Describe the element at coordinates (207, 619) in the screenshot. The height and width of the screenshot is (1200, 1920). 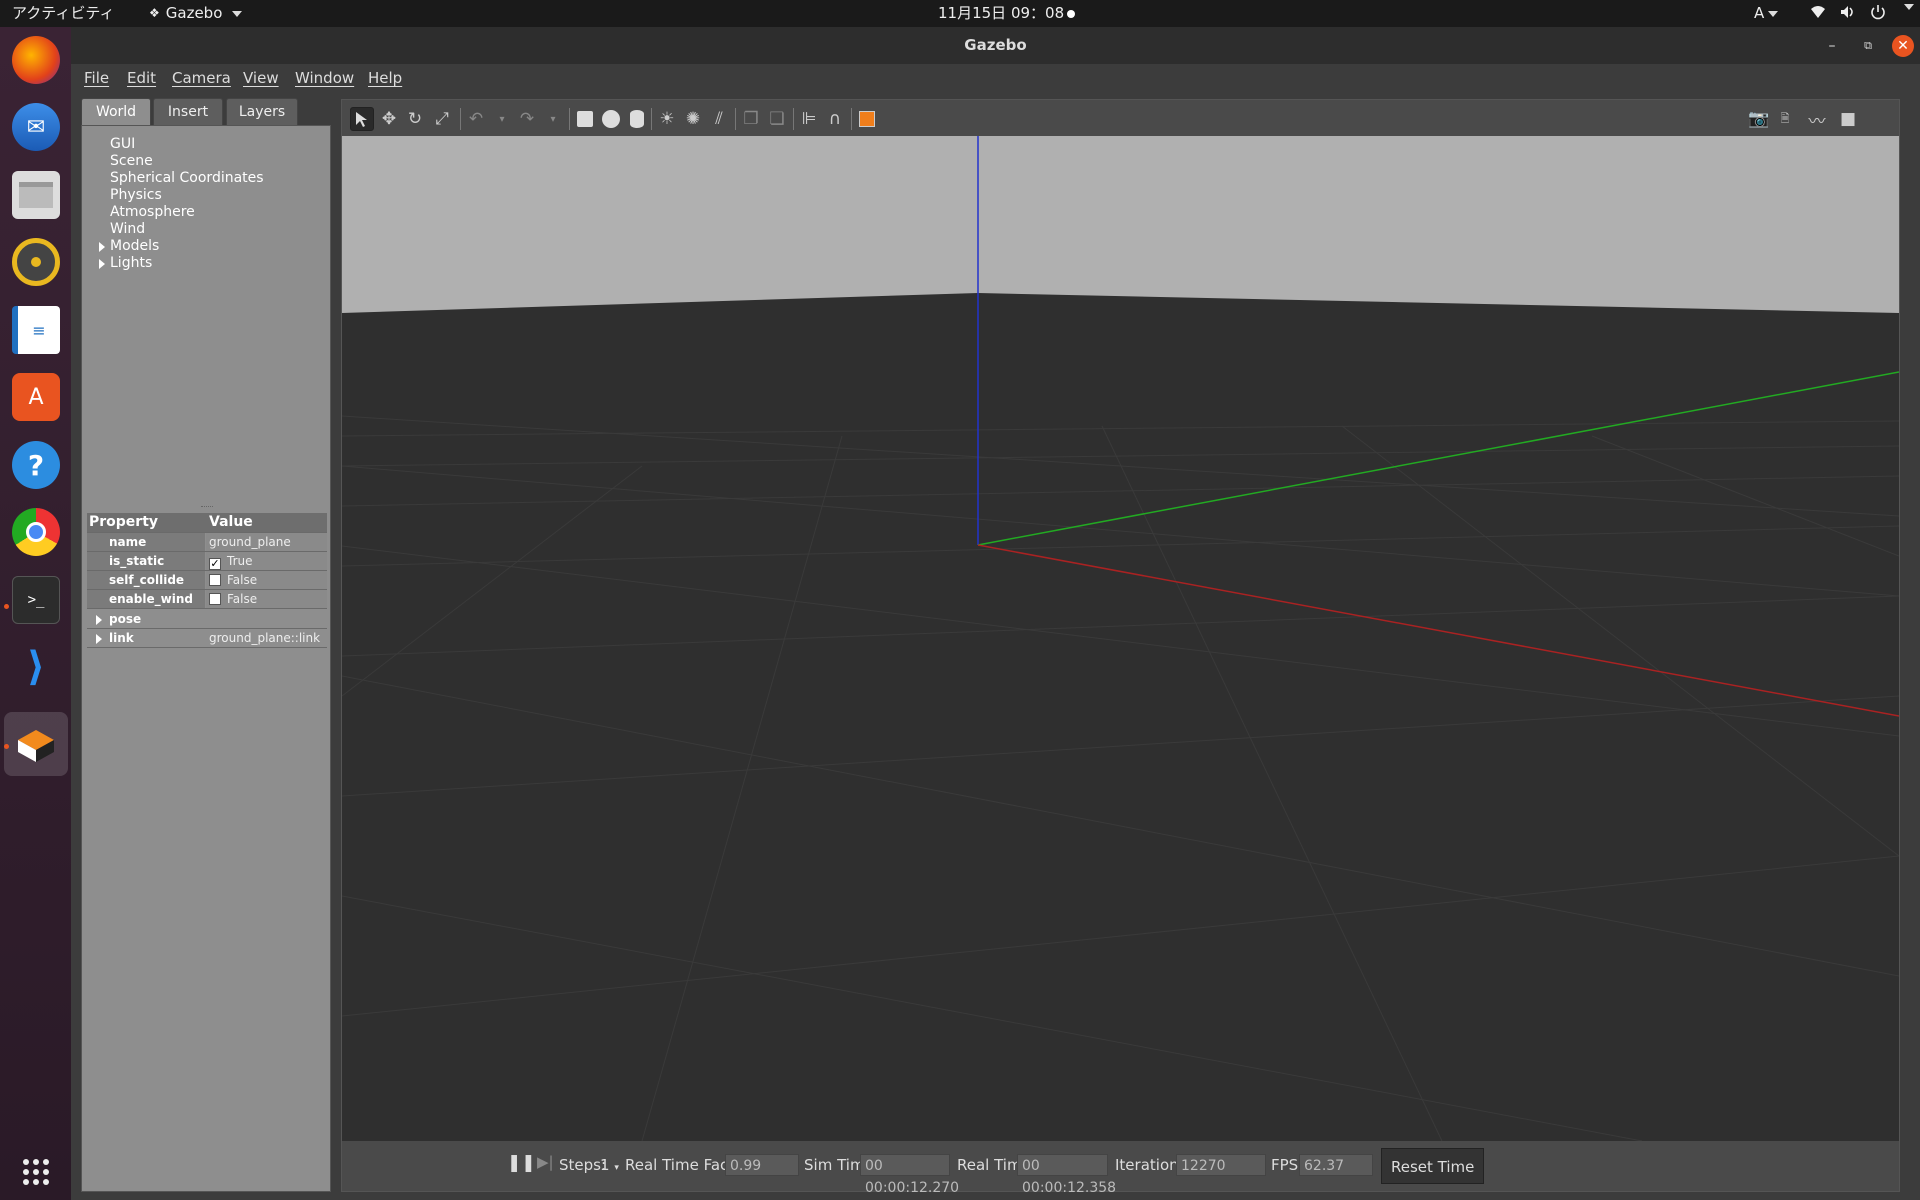
I see `property-row-pose: pose` at that location.